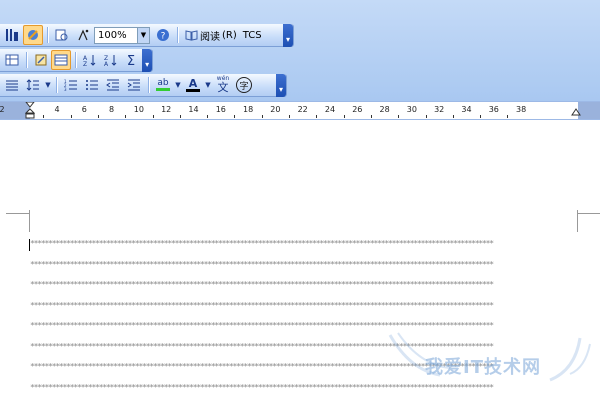  What do you see at coordinates (589, 110) in the screenshot?
I see `ruler-right-margin` at bounding box center [589, 110].